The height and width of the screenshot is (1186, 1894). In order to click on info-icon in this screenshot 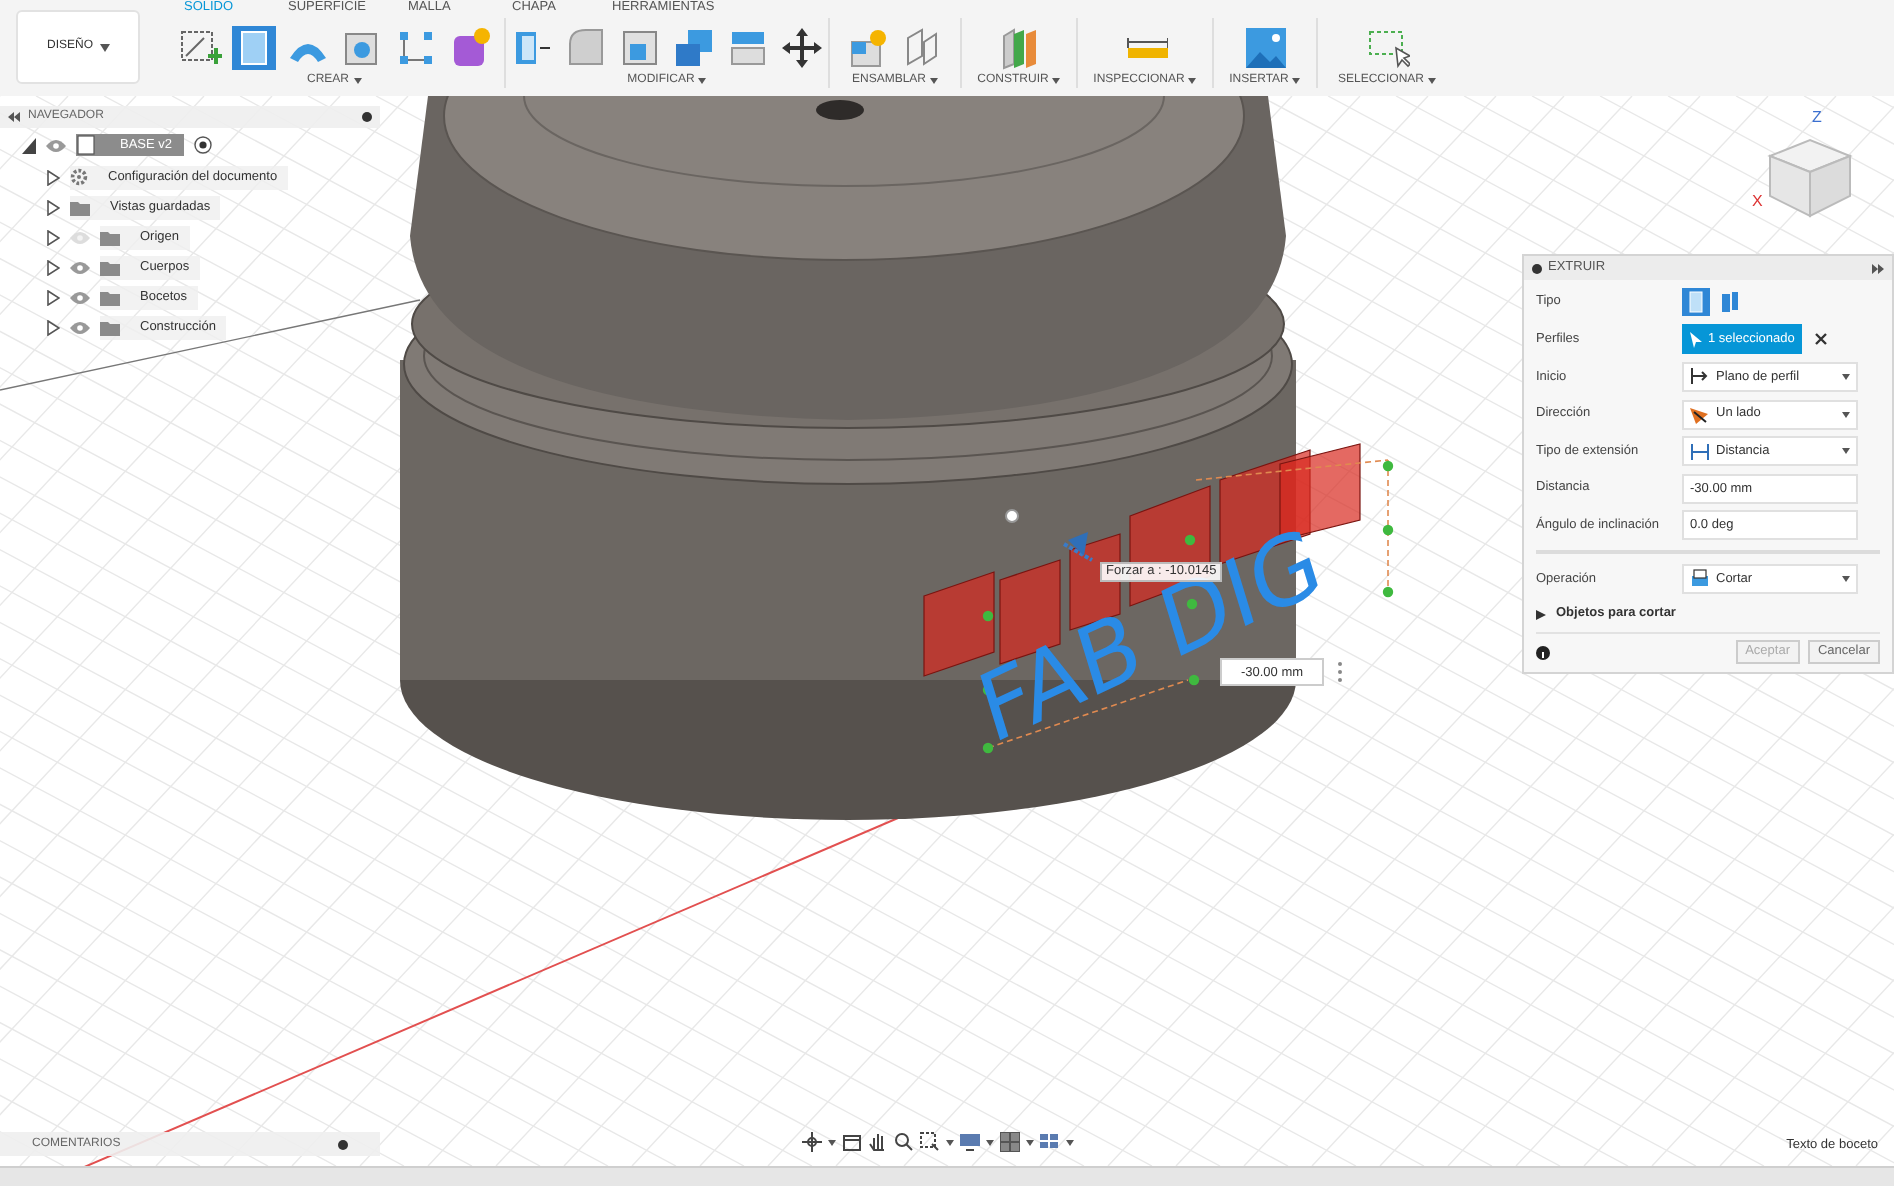, I will do `click(1543, 652)`.